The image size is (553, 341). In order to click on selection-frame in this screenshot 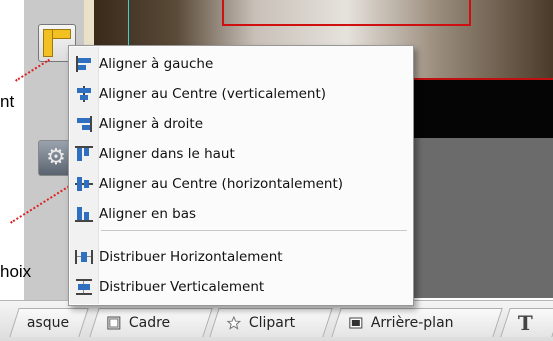, I will do `click(346, 13)`.